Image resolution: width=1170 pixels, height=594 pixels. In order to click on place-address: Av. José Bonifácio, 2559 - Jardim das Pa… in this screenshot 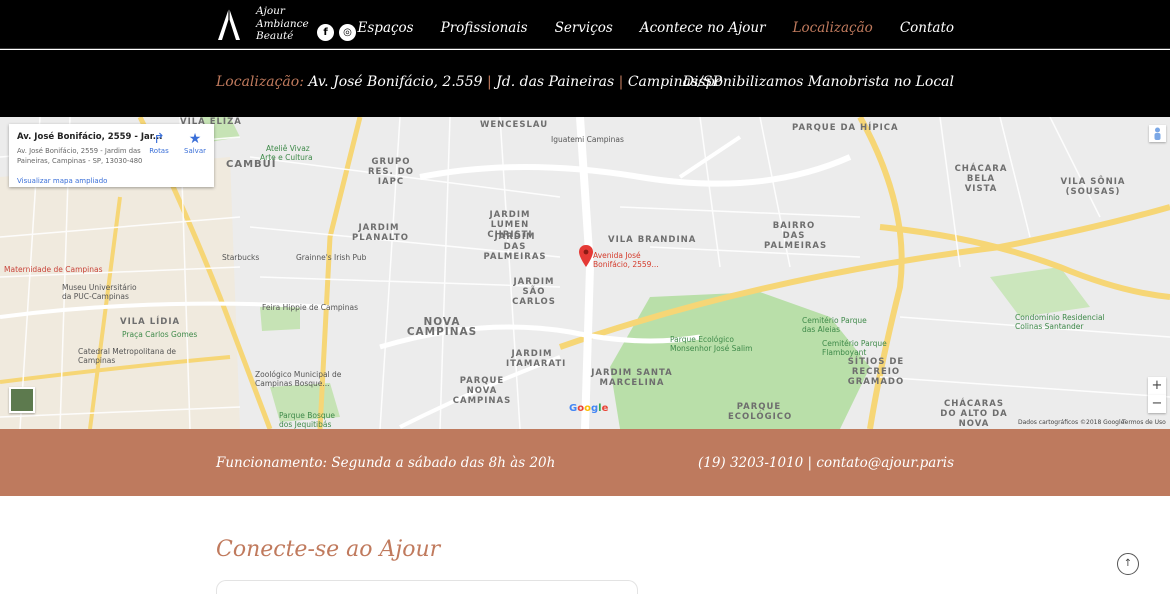, I will do `click(80, 156)`.